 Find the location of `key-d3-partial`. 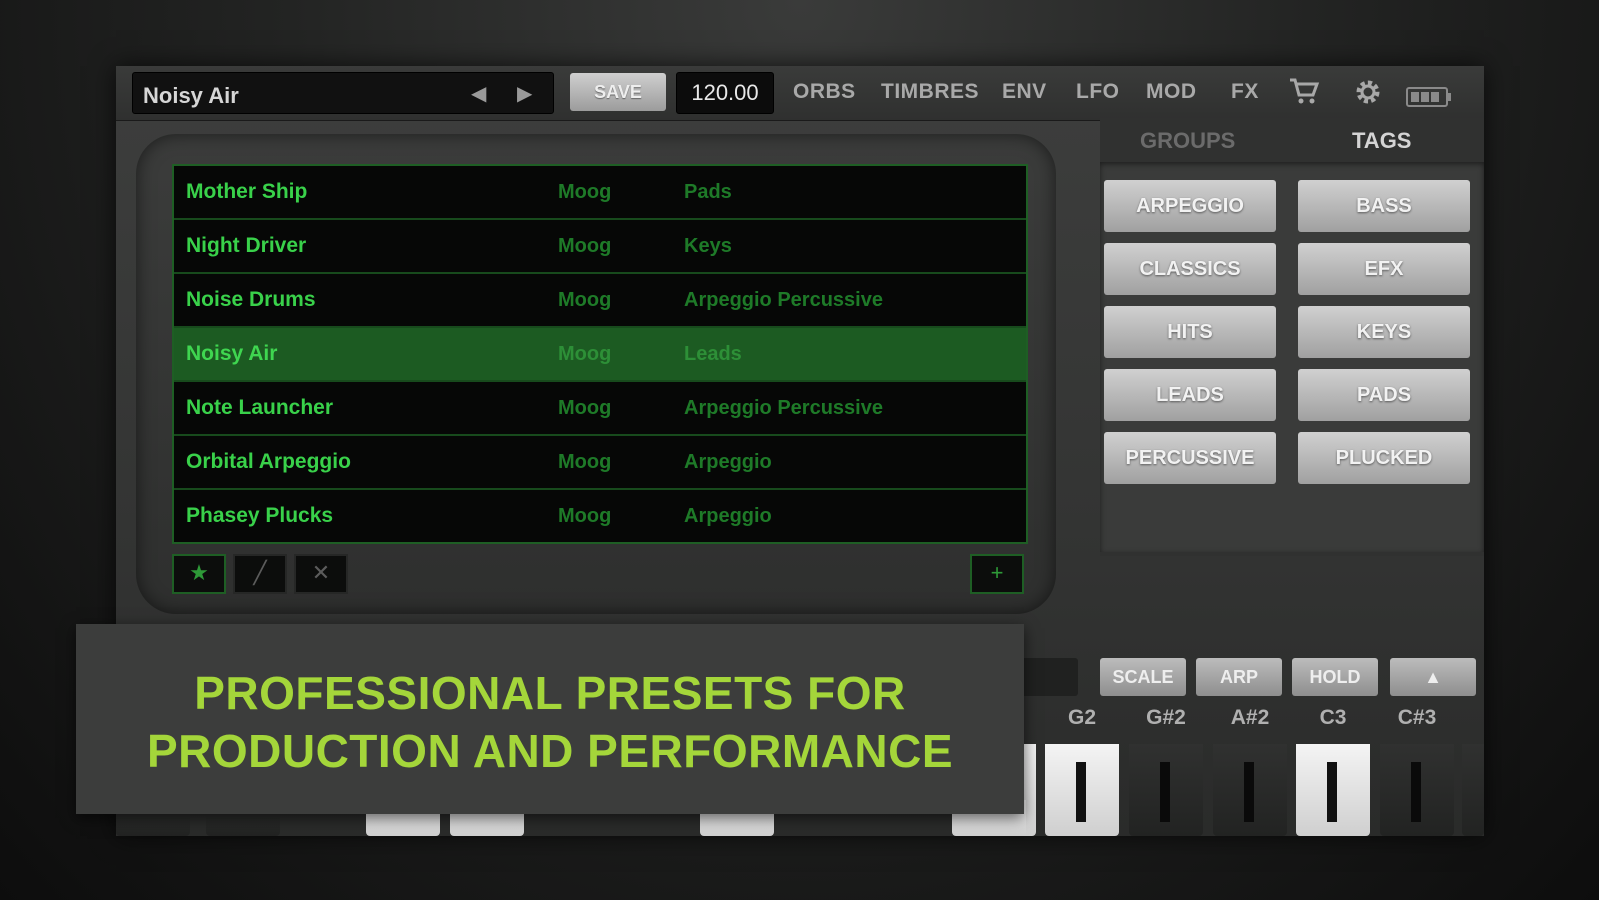

key-d3-partial is located at coordinates (1473, 790).